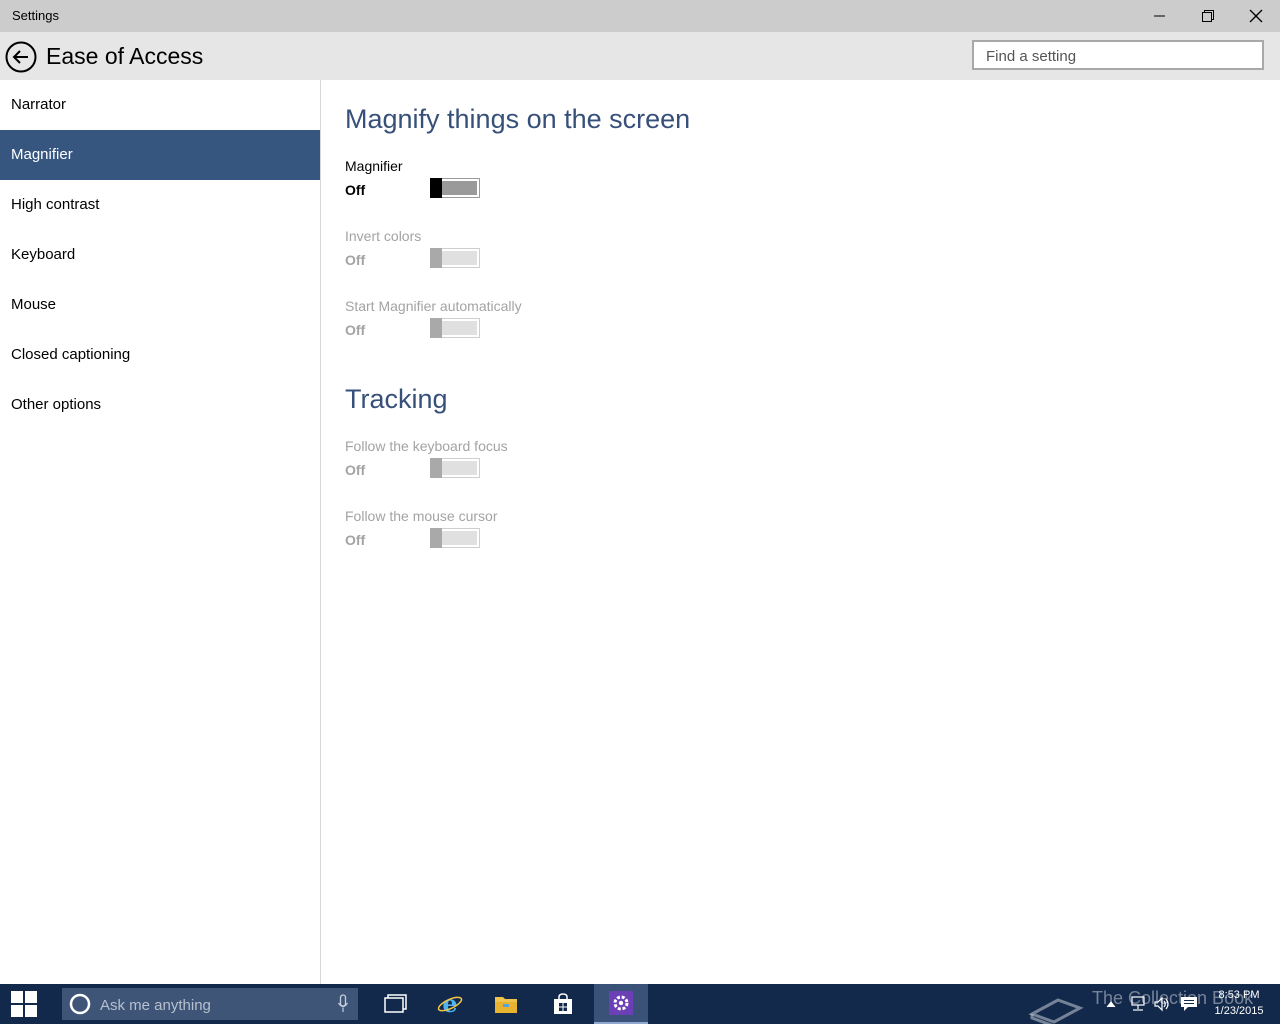 This screenshot has width=1280, height=1024. I want to click on speaker-icon, so click(1161, 1004).